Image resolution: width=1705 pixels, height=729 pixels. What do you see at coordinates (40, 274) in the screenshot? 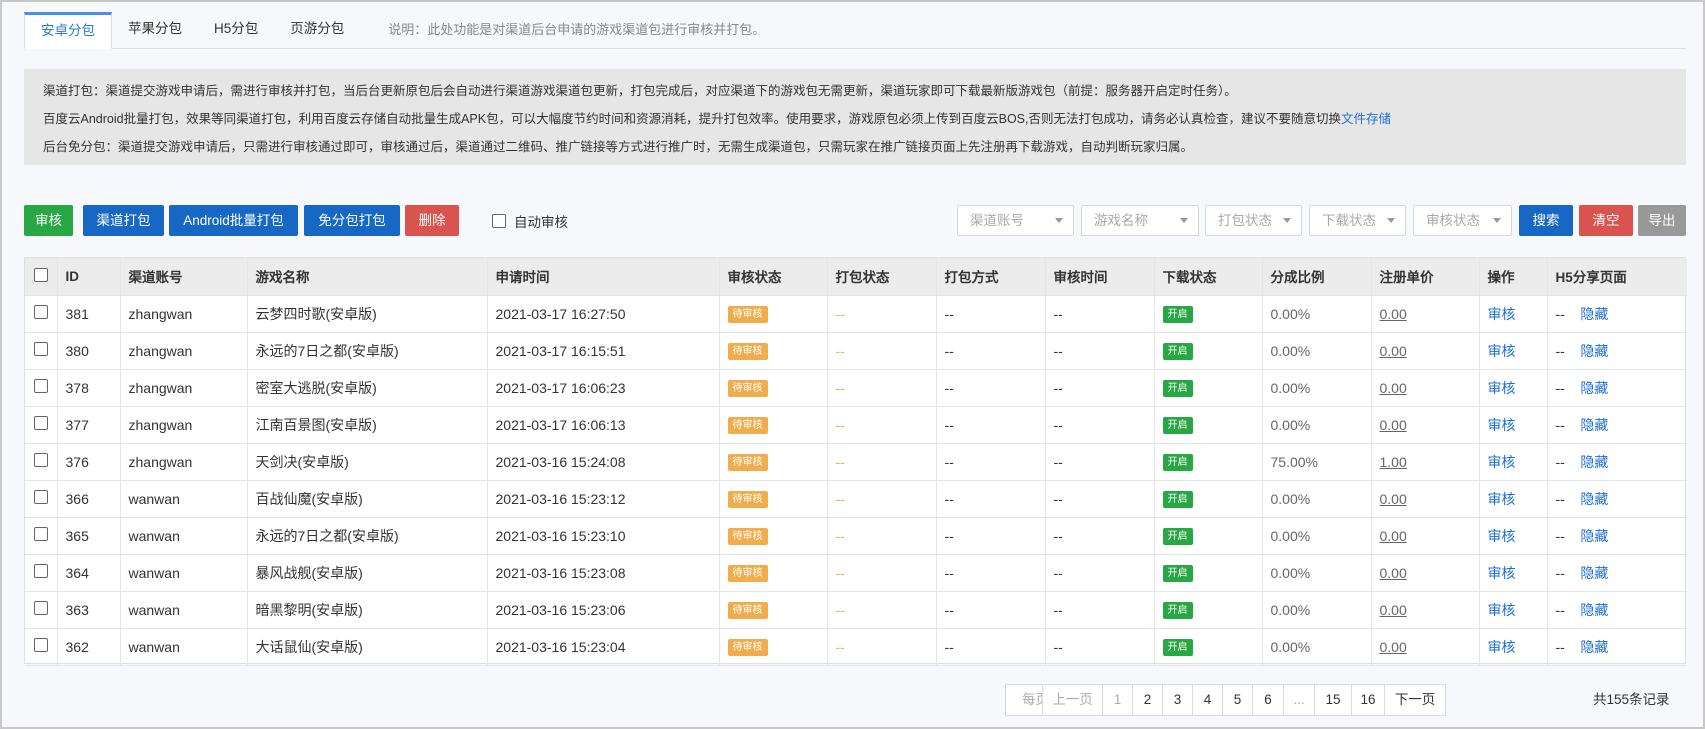
I see `select-all-checkbox` at bounding box center [40, 274].